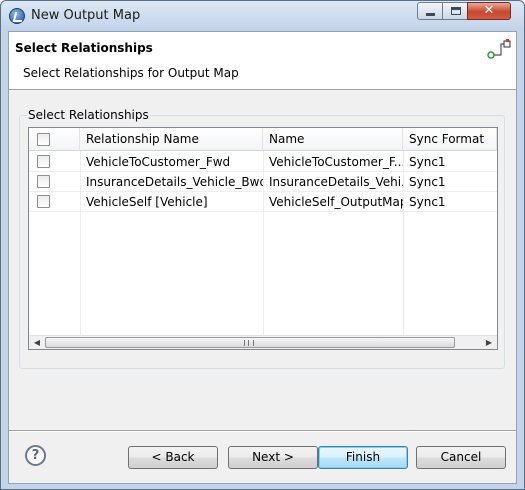 This screenshot has width=525, height=490. I want to click on select-all-column, so click(54, 139).